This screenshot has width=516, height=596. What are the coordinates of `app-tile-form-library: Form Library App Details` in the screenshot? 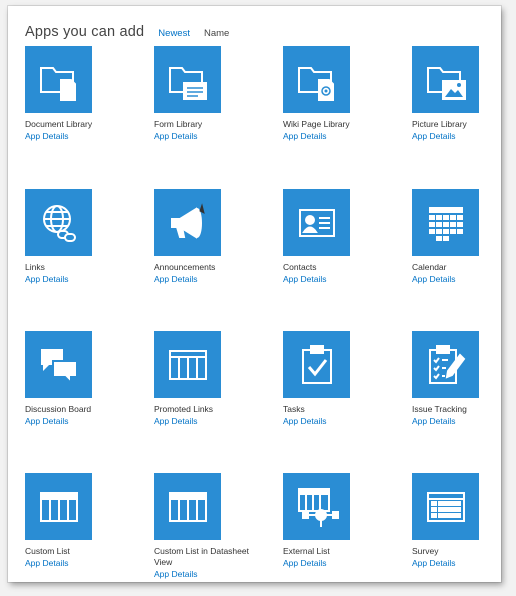 It's located at (209, 94).